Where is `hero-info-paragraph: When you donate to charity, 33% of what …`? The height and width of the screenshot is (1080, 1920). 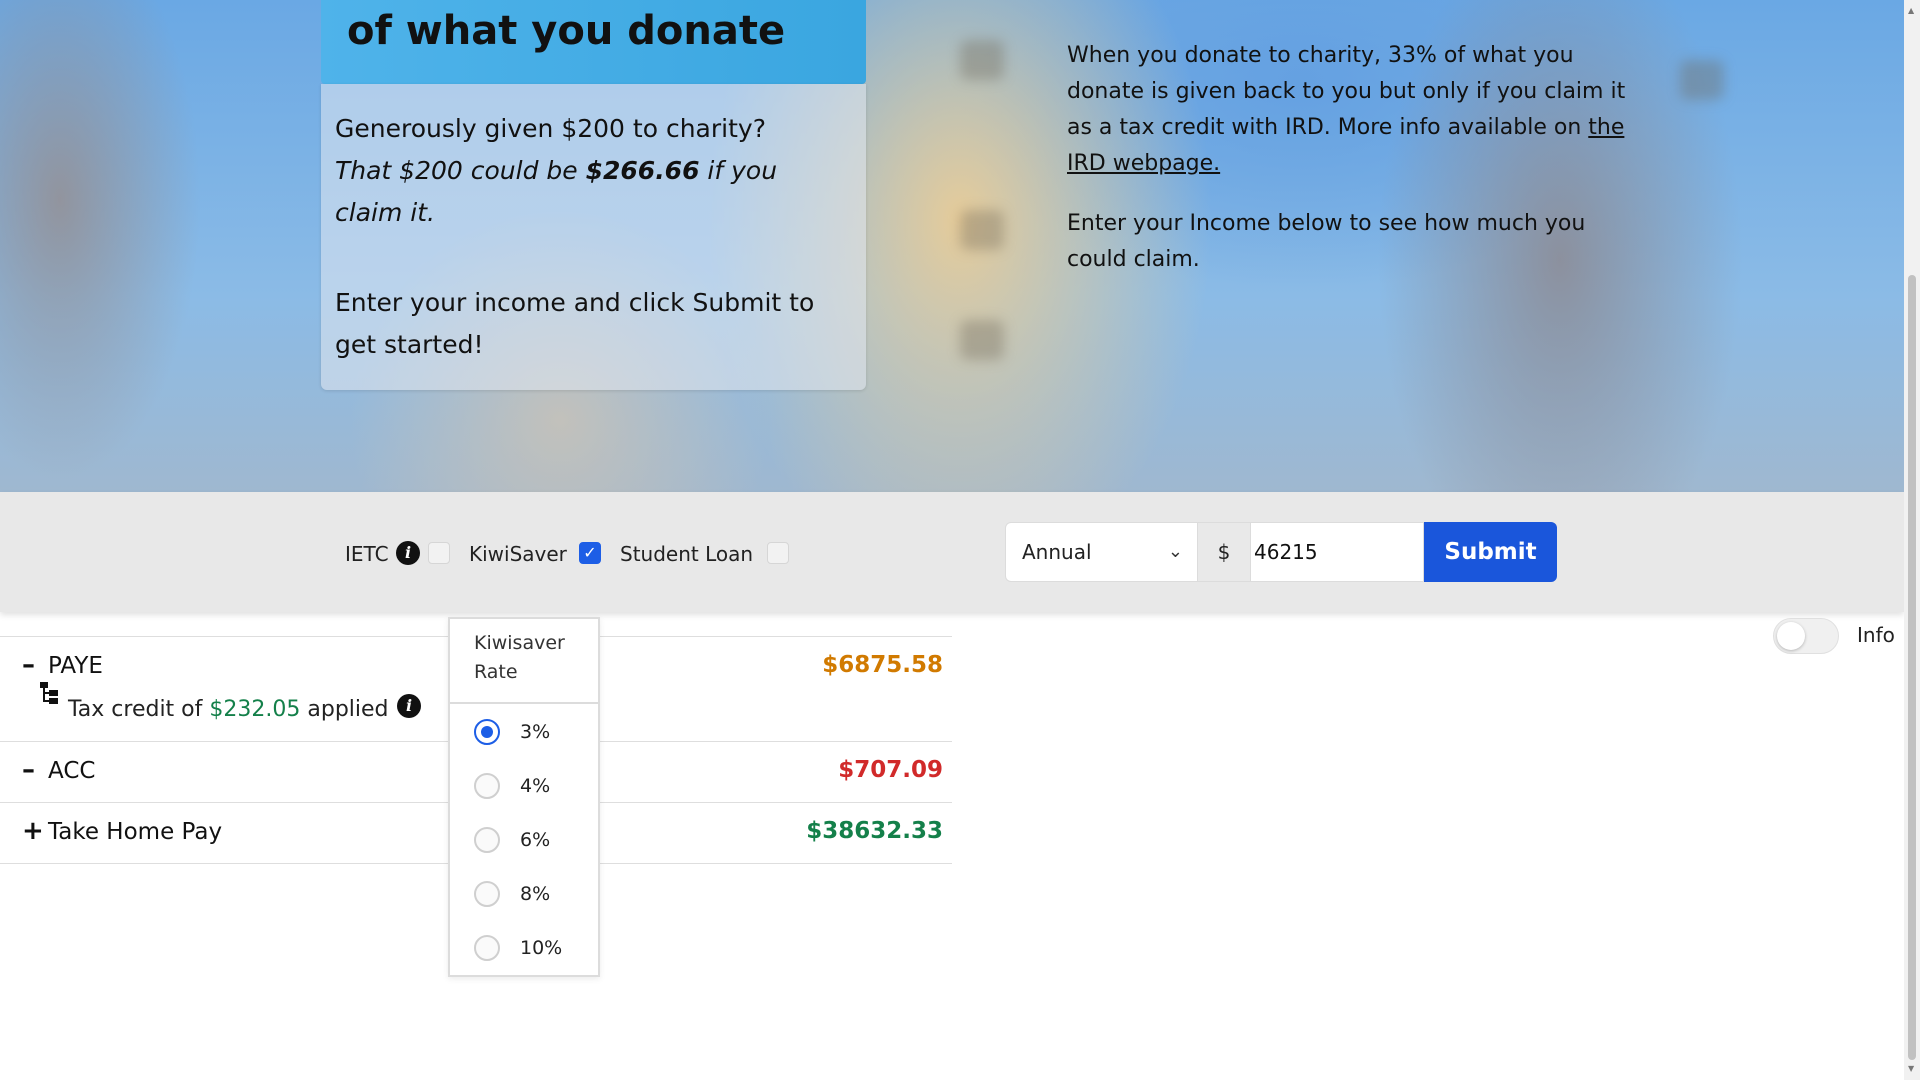 hero-info-paragraph: When you donate to charity, 33% of what … is located at coordinates (1347, 110).